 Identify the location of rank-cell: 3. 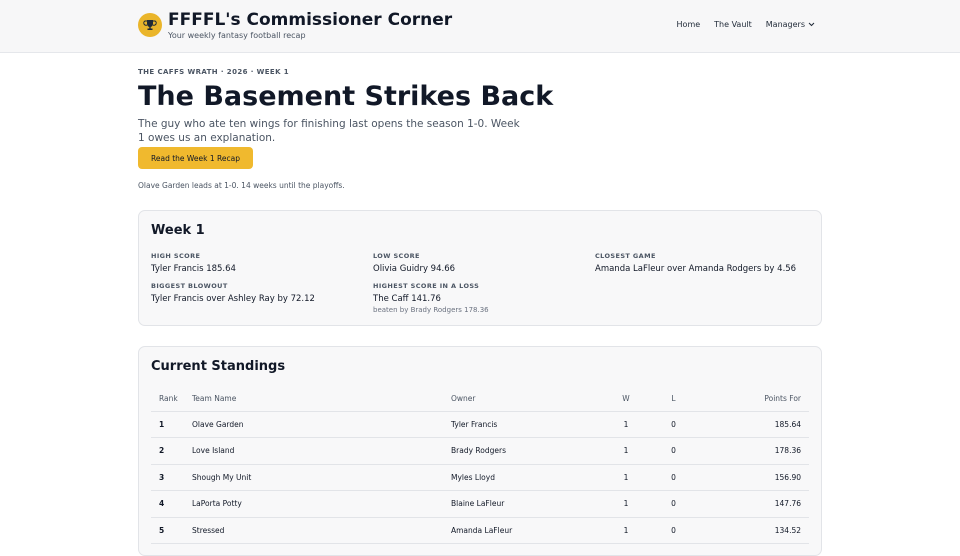
(171, 477).